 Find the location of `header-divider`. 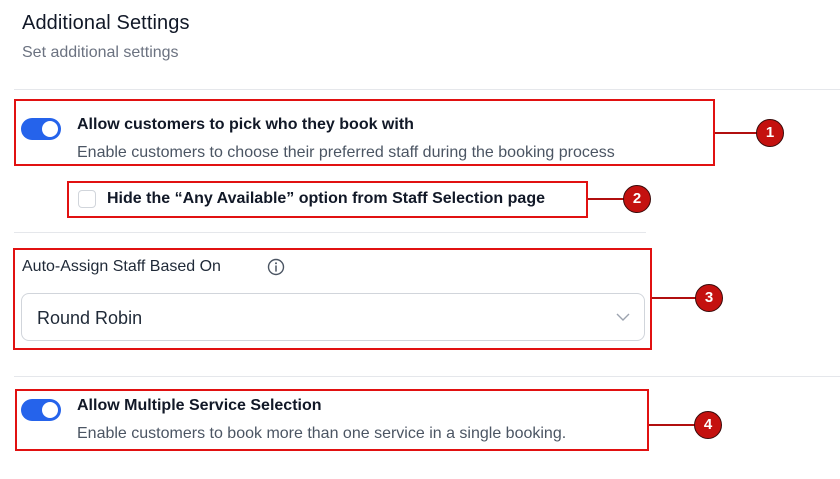

header-divider is located at coordinates (427, 89).